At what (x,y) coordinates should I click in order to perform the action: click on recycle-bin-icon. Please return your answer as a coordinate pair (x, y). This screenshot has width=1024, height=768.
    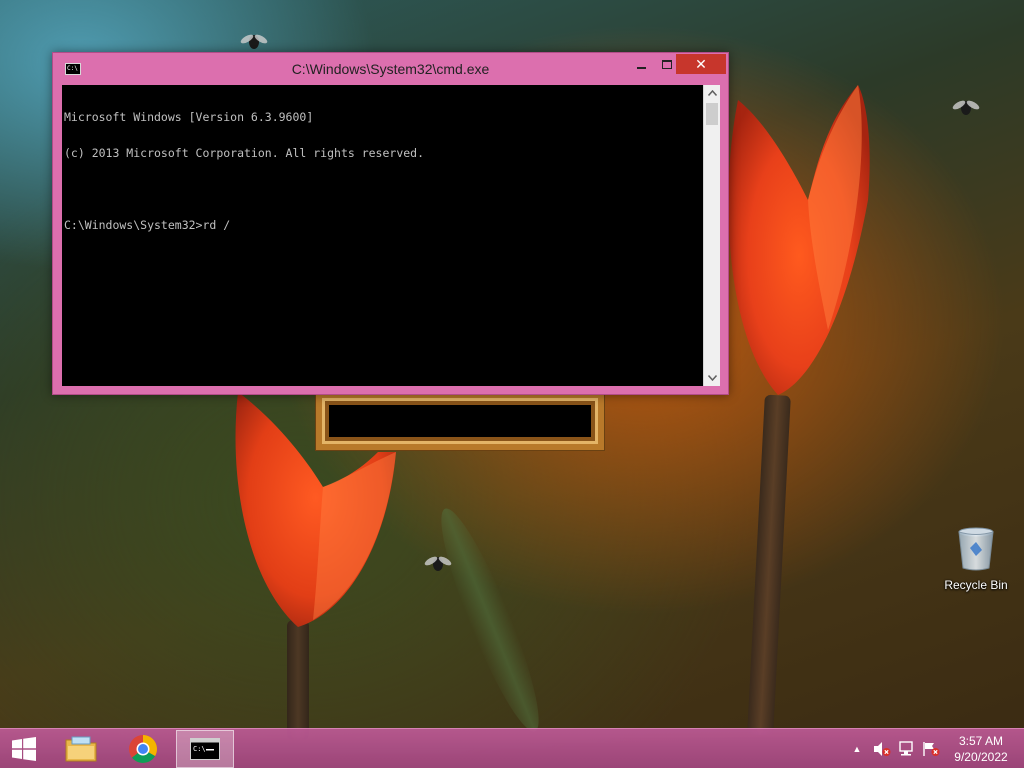
    Looking at the image, I should click on (976, 549).